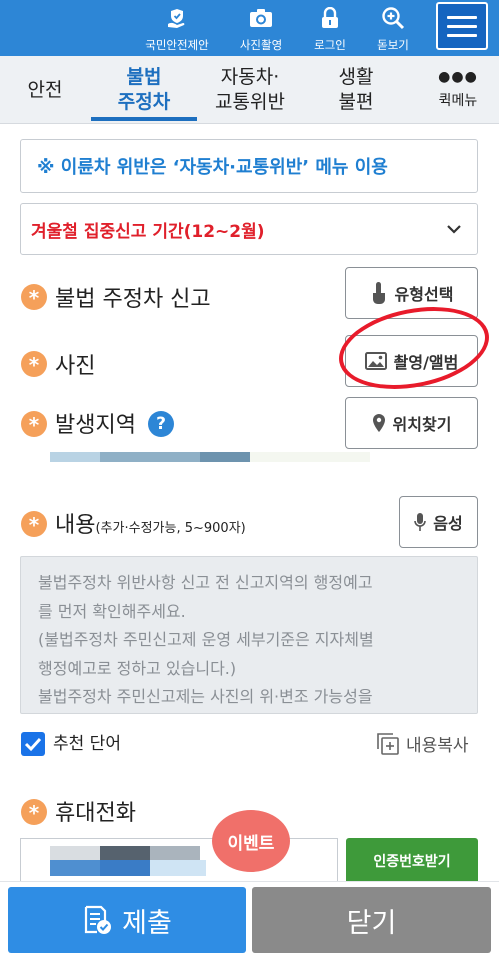 The height and width of the screenshot is (961, 499). I want to click on placeholder-line: (불법주정차 주민신고제 운영 세부기준은 지자체별, so click(206, 639).